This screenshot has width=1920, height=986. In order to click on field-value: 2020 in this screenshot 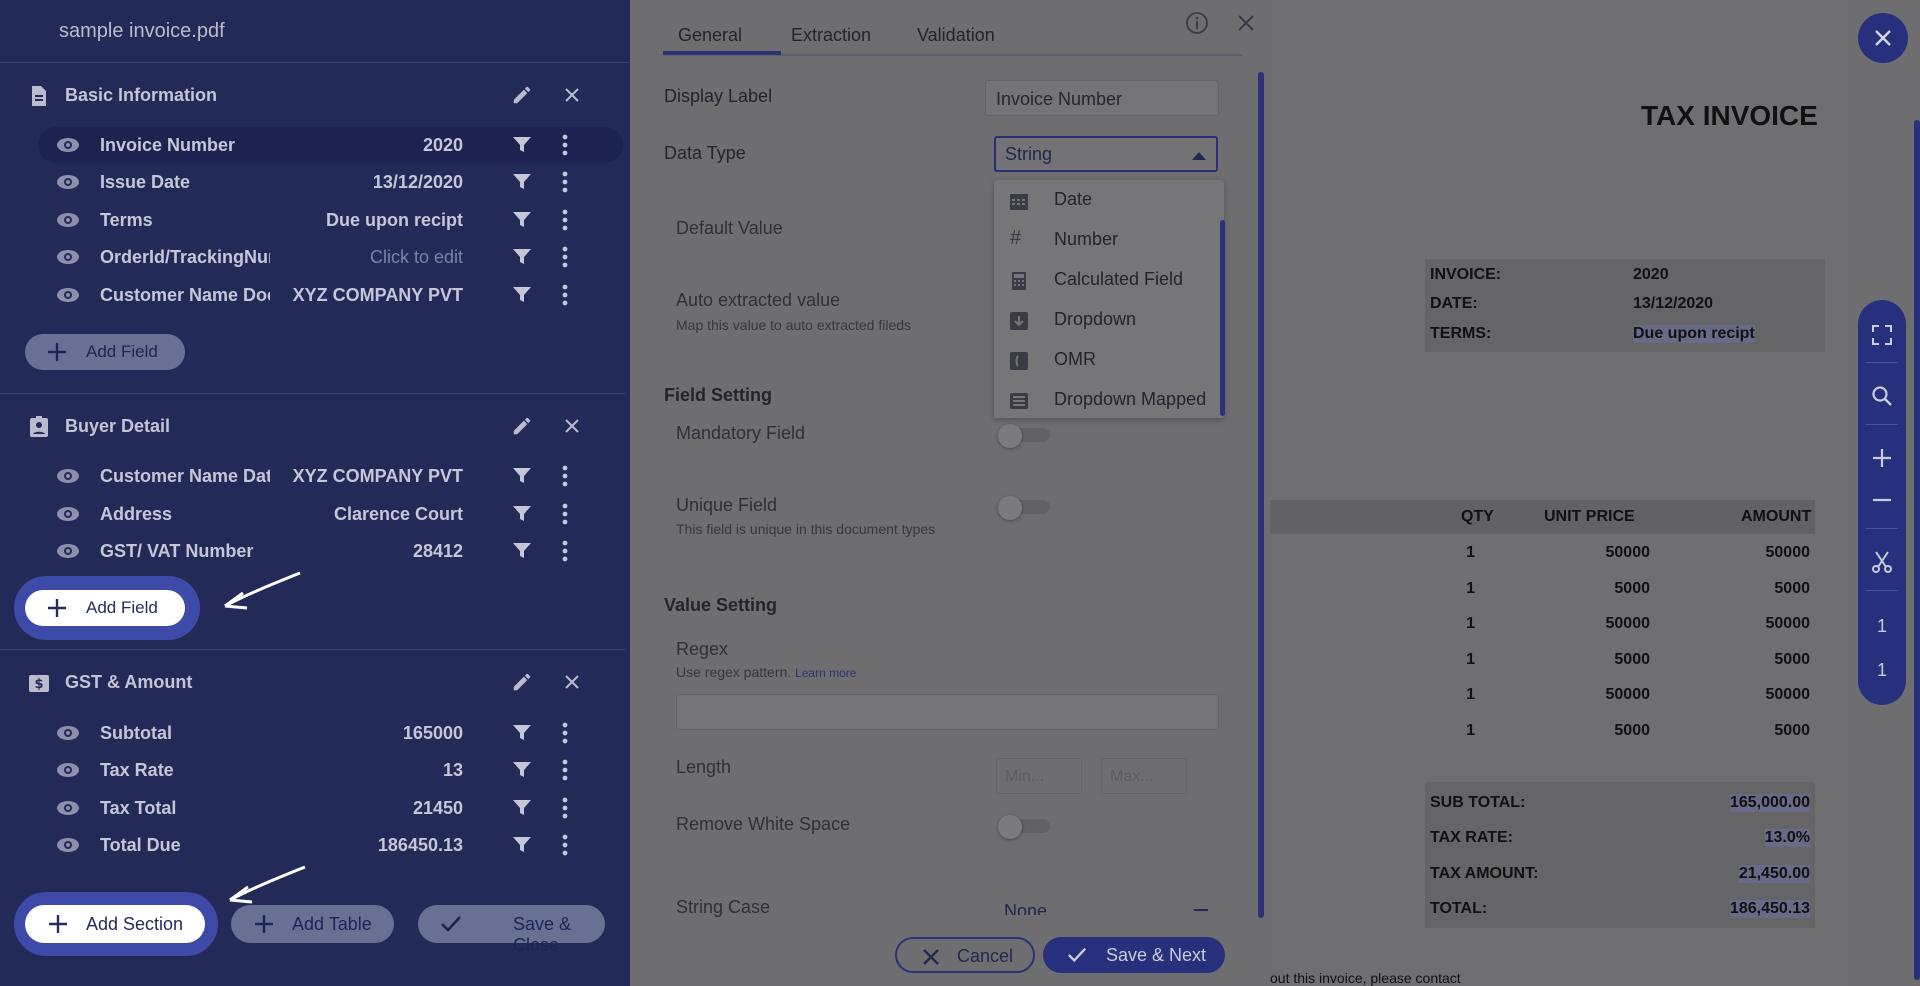, I will do `click(368, 145)`.